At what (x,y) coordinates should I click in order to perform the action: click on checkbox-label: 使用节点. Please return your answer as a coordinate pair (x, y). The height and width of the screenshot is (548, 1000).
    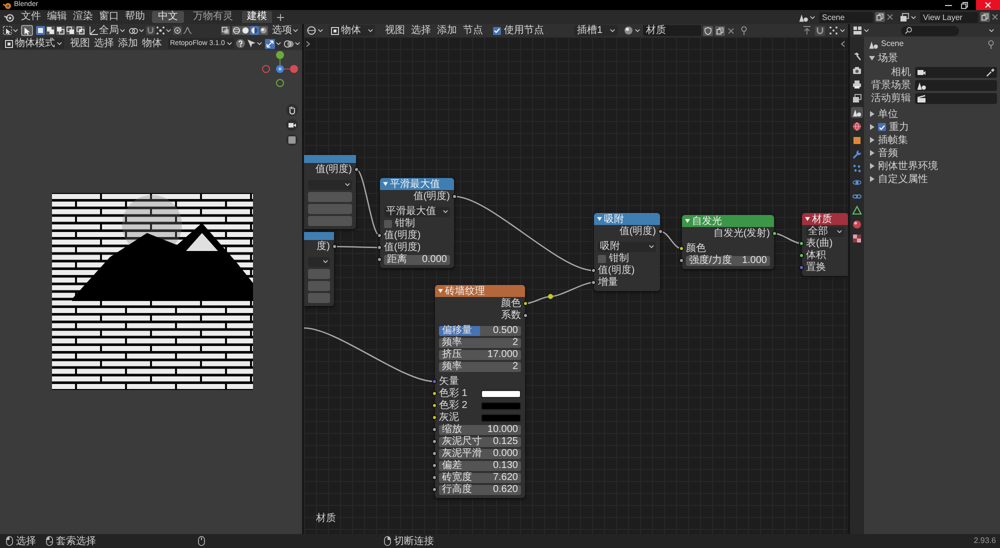
    Looking at the image, I should click on (524, 30).